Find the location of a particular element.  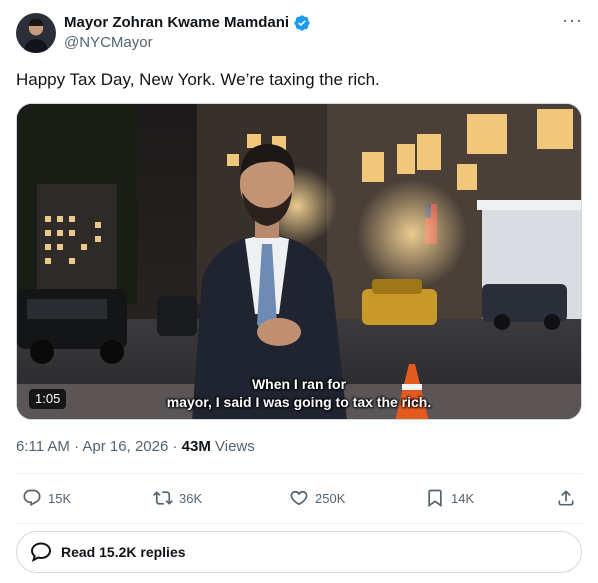

author-name-row: Mayor Zohran Kwame Mamdani is located at coordinates (187, 23).